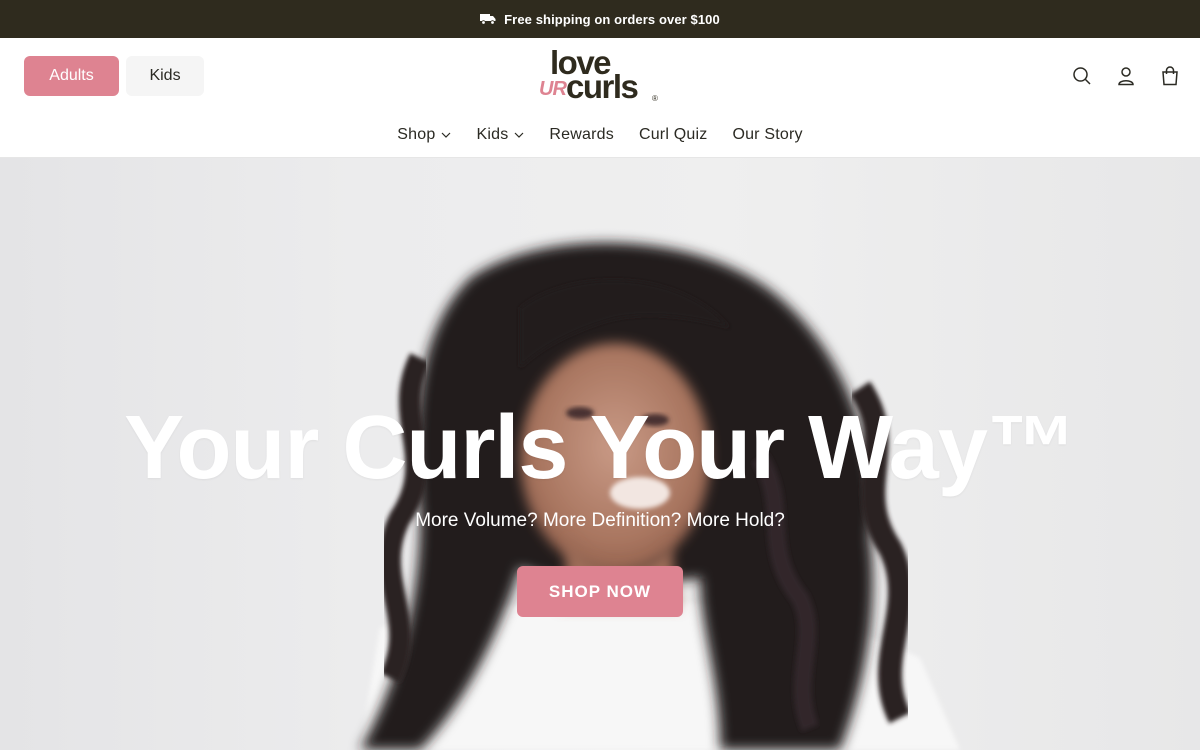 This screenshot has height=750, width=1200. What do you see at coordinates (602, 86) in the screenshot?
I see `logo-word-curls: curls` at bounding box center [602, 86].